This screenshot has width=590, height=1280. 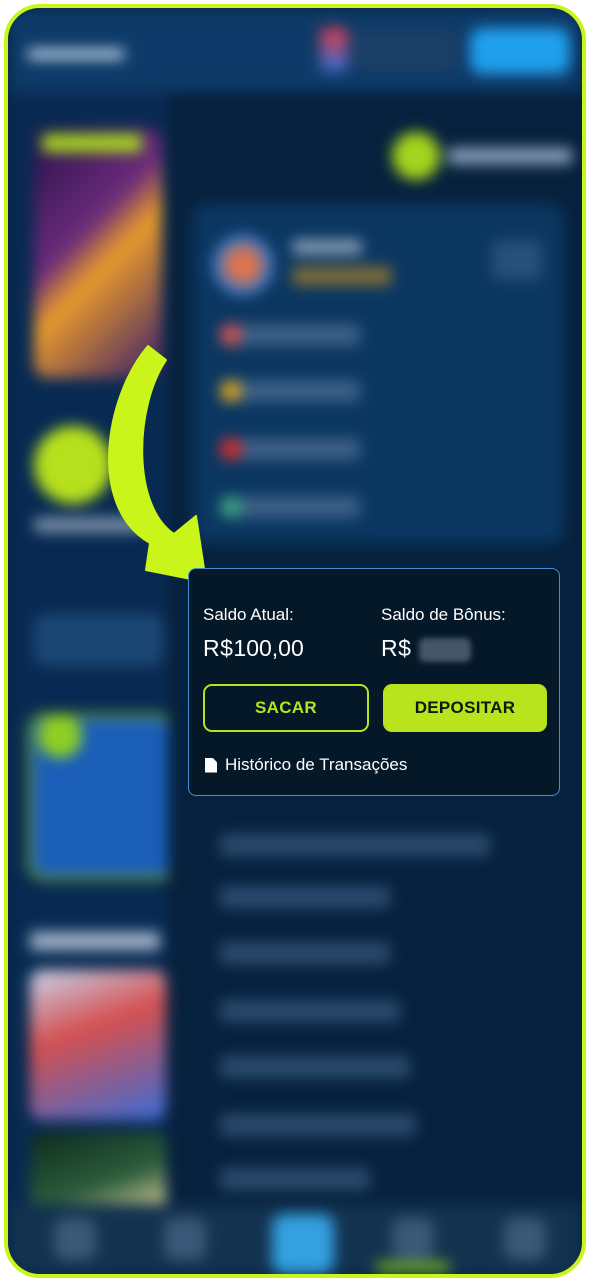 What do you see at coordinates (157, 464) in the screenshot?
I see `arrow-pointer-icon` at bounding box center [157, 464].